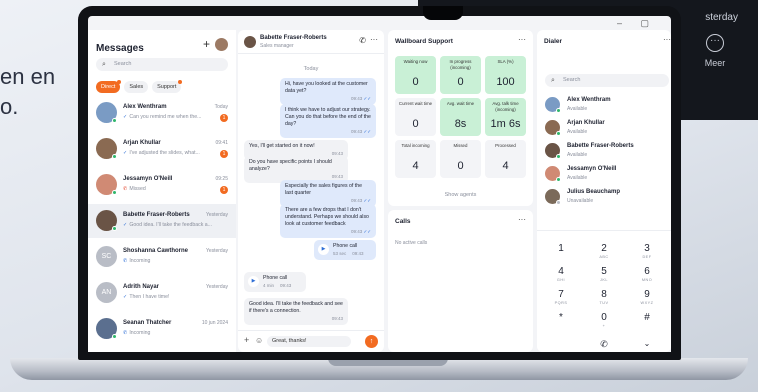  Describe the element at coordinates (246, 340) in the screenshot. I see `attach-plus-icon: +` at that location.